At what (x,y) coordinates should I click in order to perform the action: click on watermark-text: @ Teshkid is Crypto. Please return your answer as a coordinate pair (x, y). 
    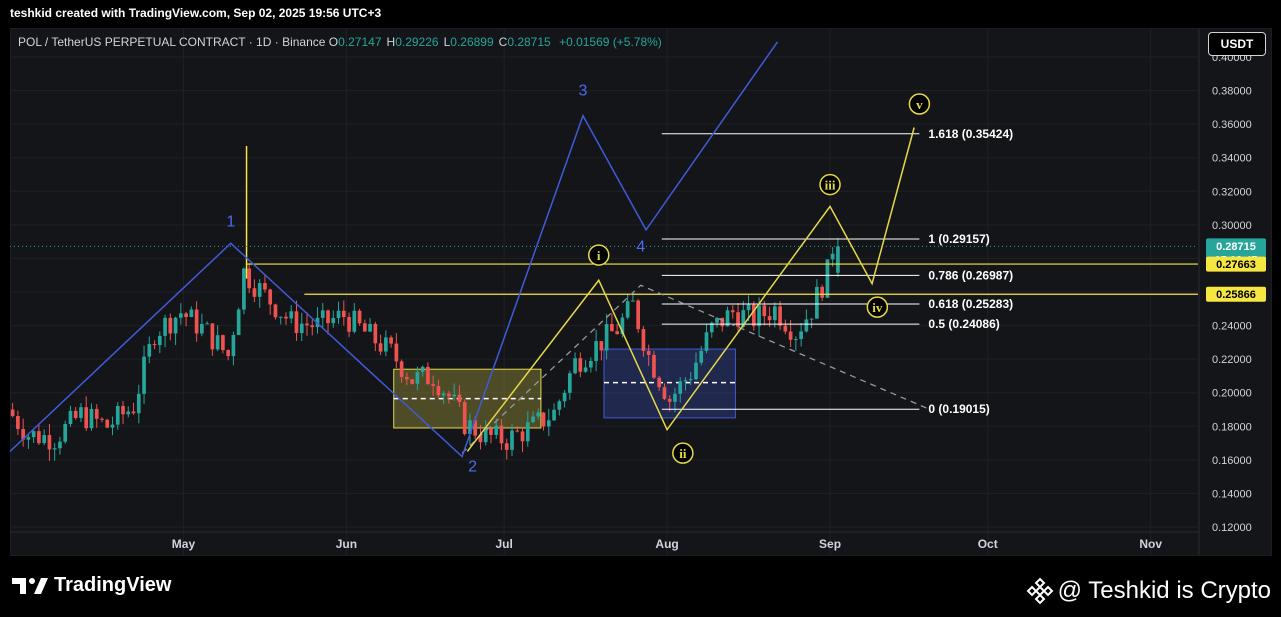
    Looking at the image, I should click on (1164, 590).